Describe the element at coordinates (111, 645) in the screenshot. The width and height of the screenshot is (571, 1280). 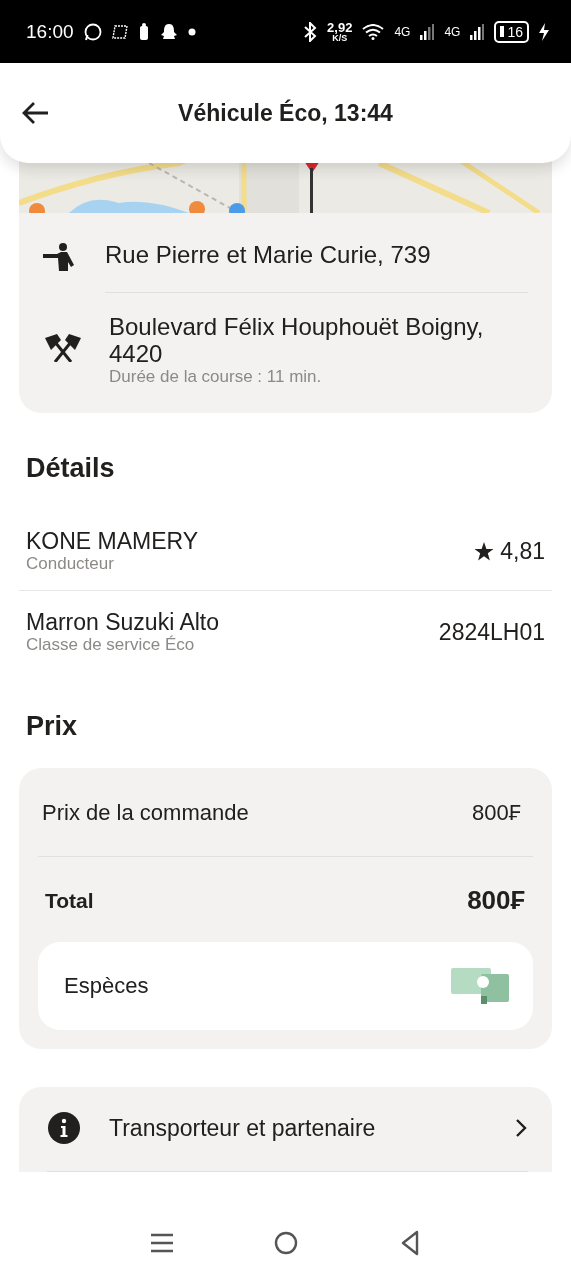
I see `detail-secondary: Classe de service Éco` at that location.